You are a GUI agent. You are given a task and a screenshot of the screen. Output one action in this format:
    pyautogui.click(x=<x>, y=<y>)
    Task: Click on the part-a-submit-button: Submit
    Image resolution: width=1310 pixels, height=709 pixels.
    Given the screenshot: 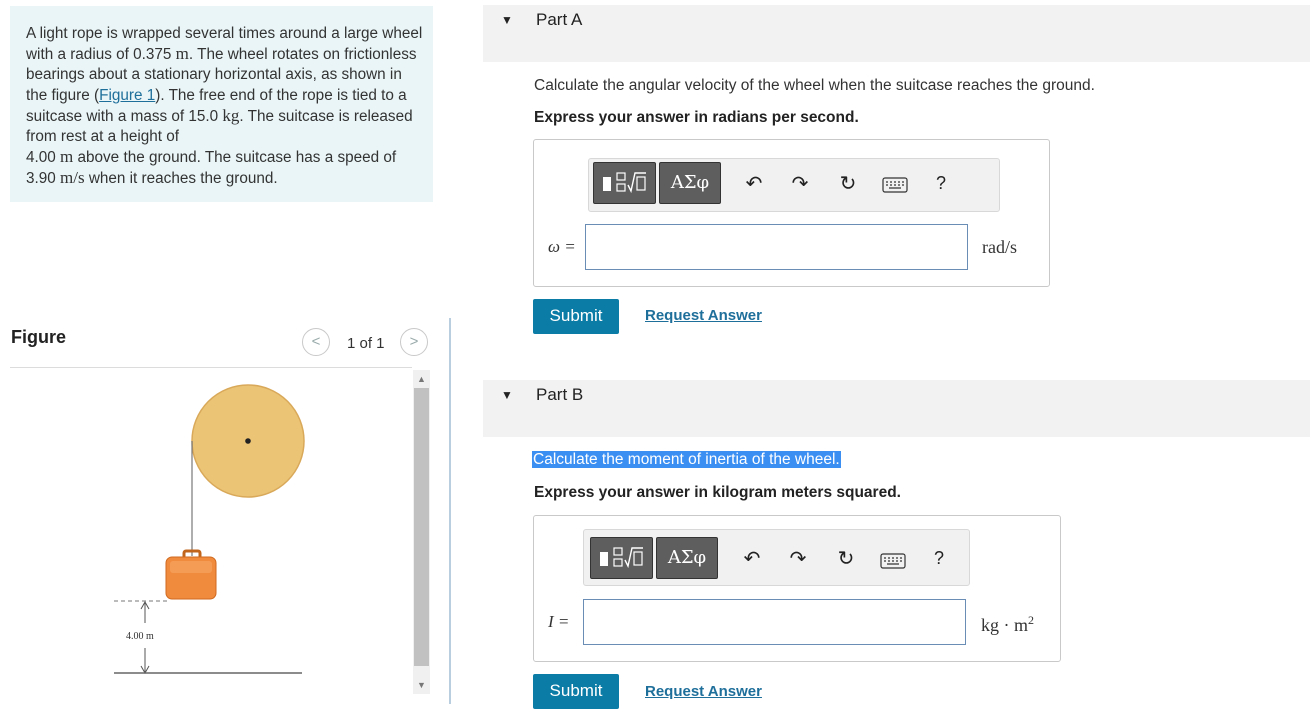 What is the action you would take?
    pyautogui.click(x=576, y=316)
    